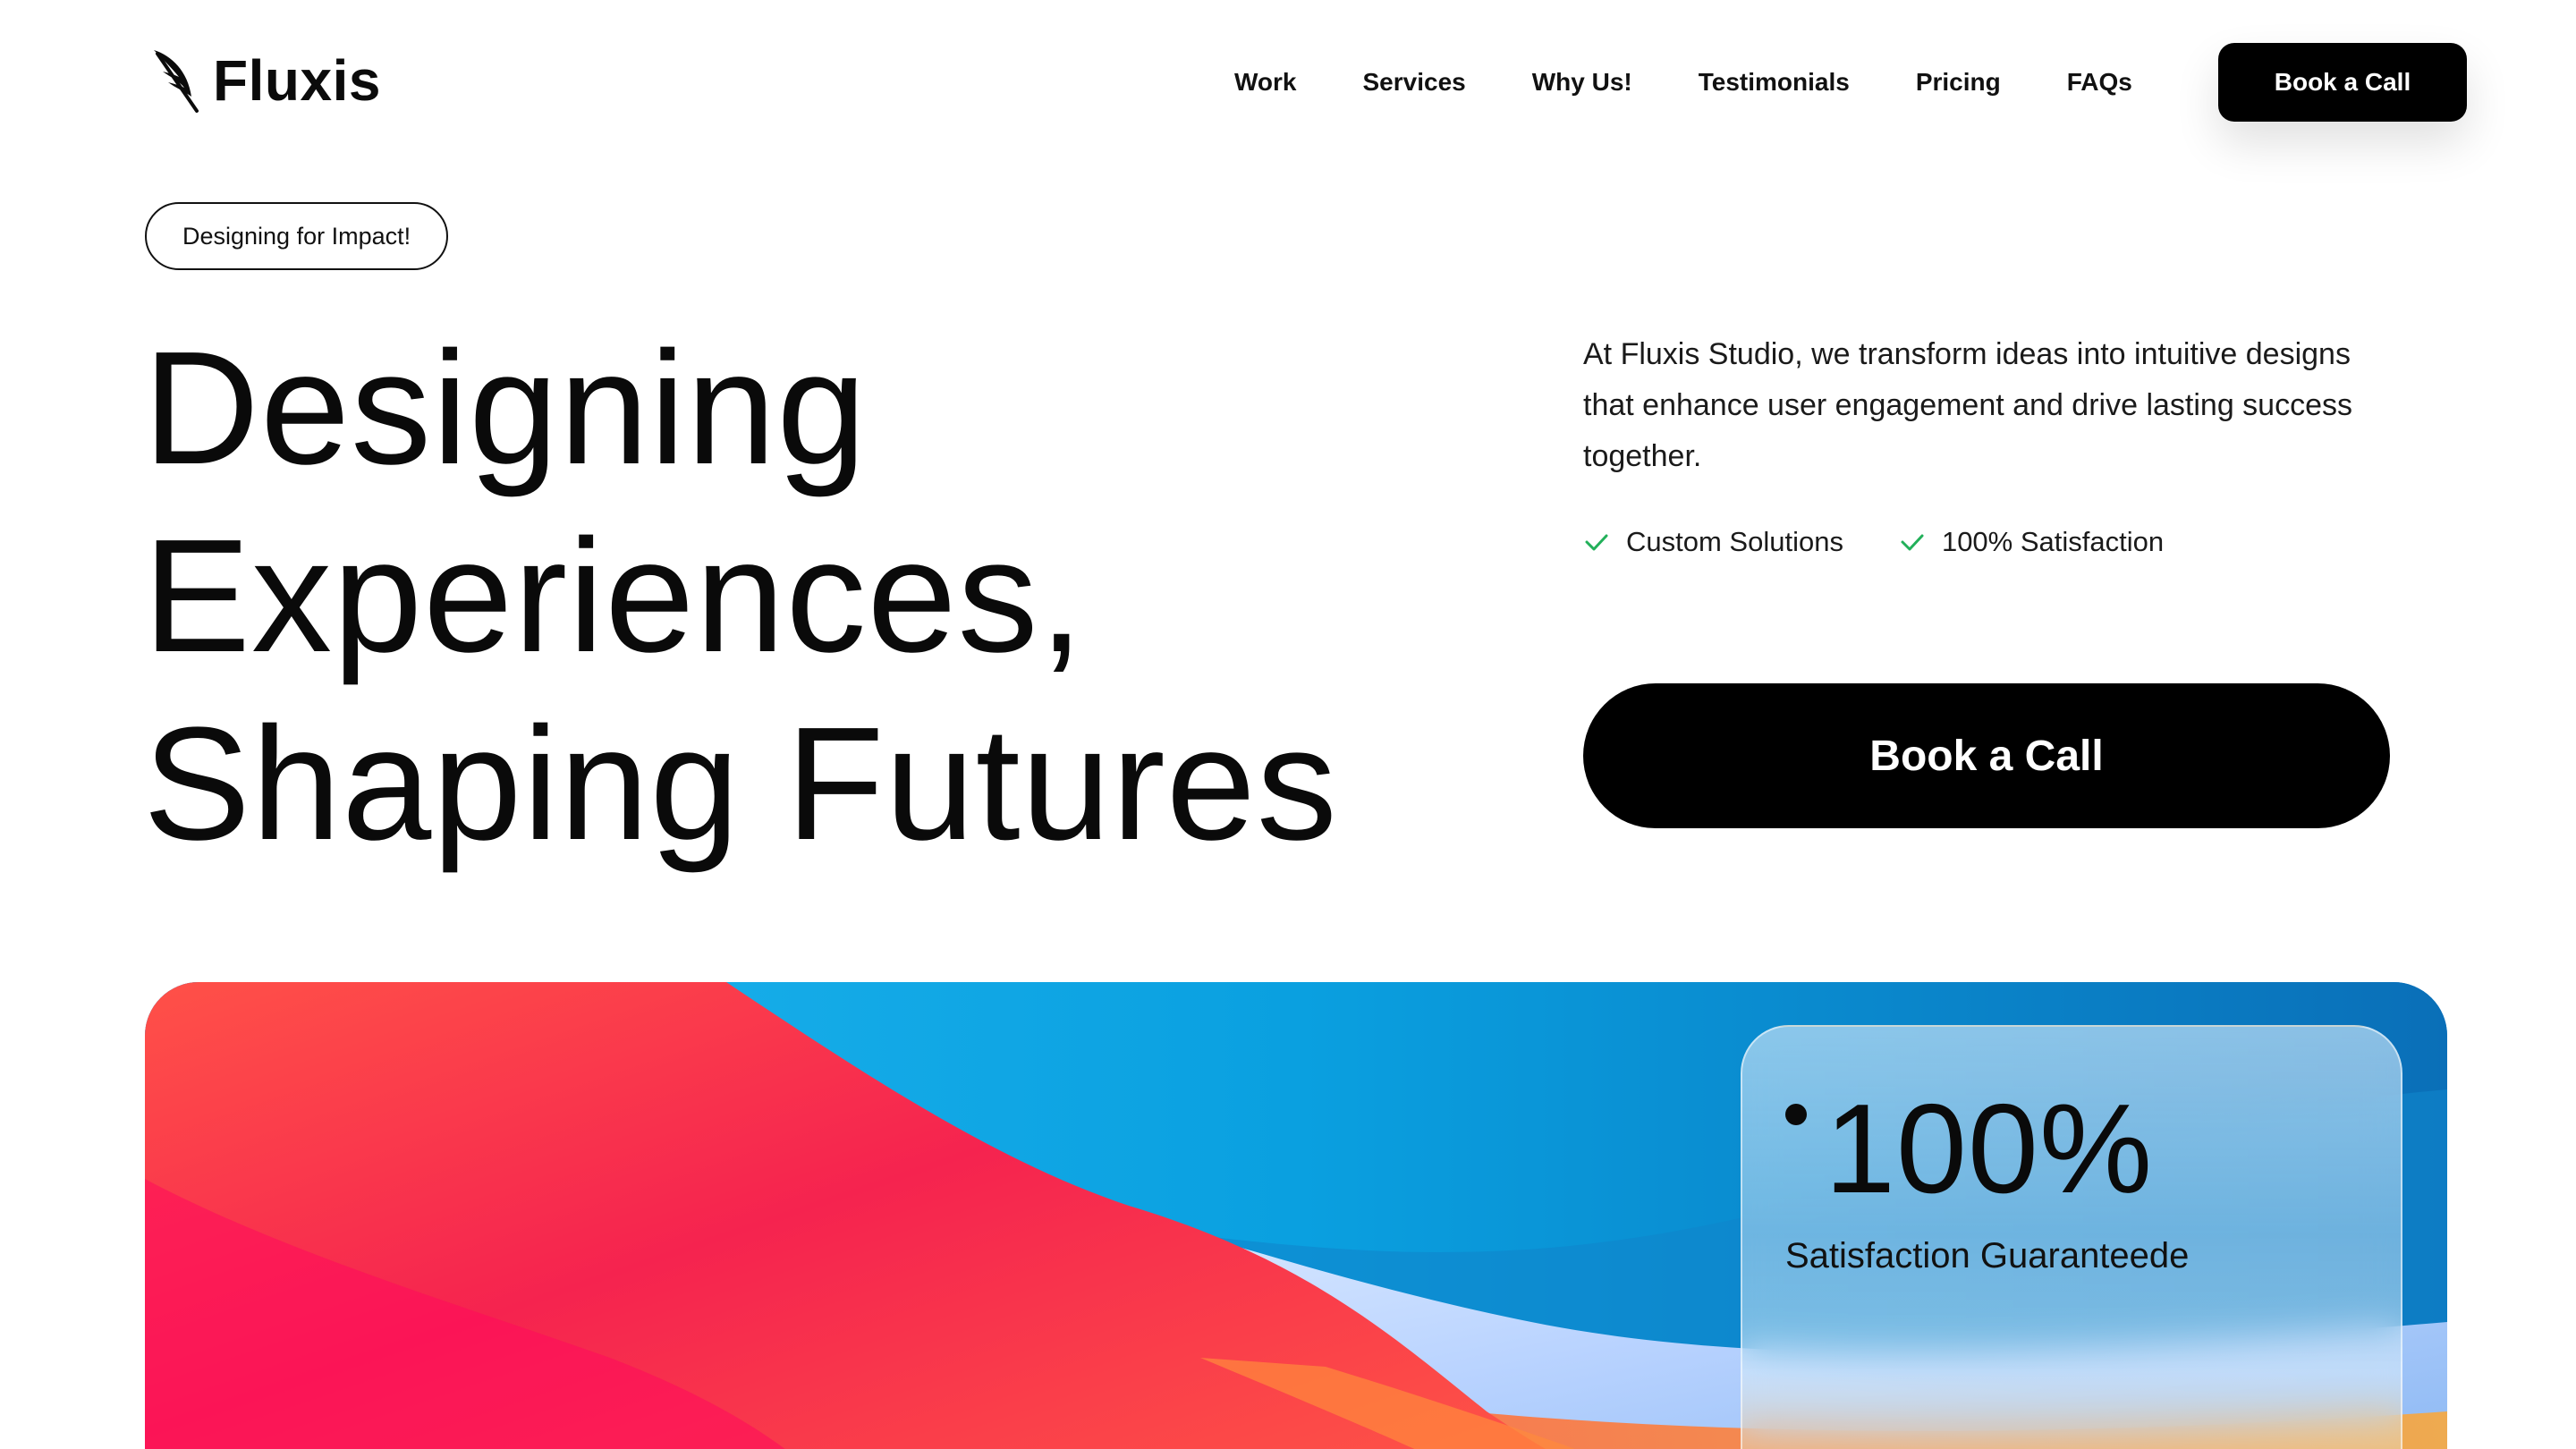 The height and width of the screenshot is (1449, 2576). I want to click on feather-icon, so click(176, 81).